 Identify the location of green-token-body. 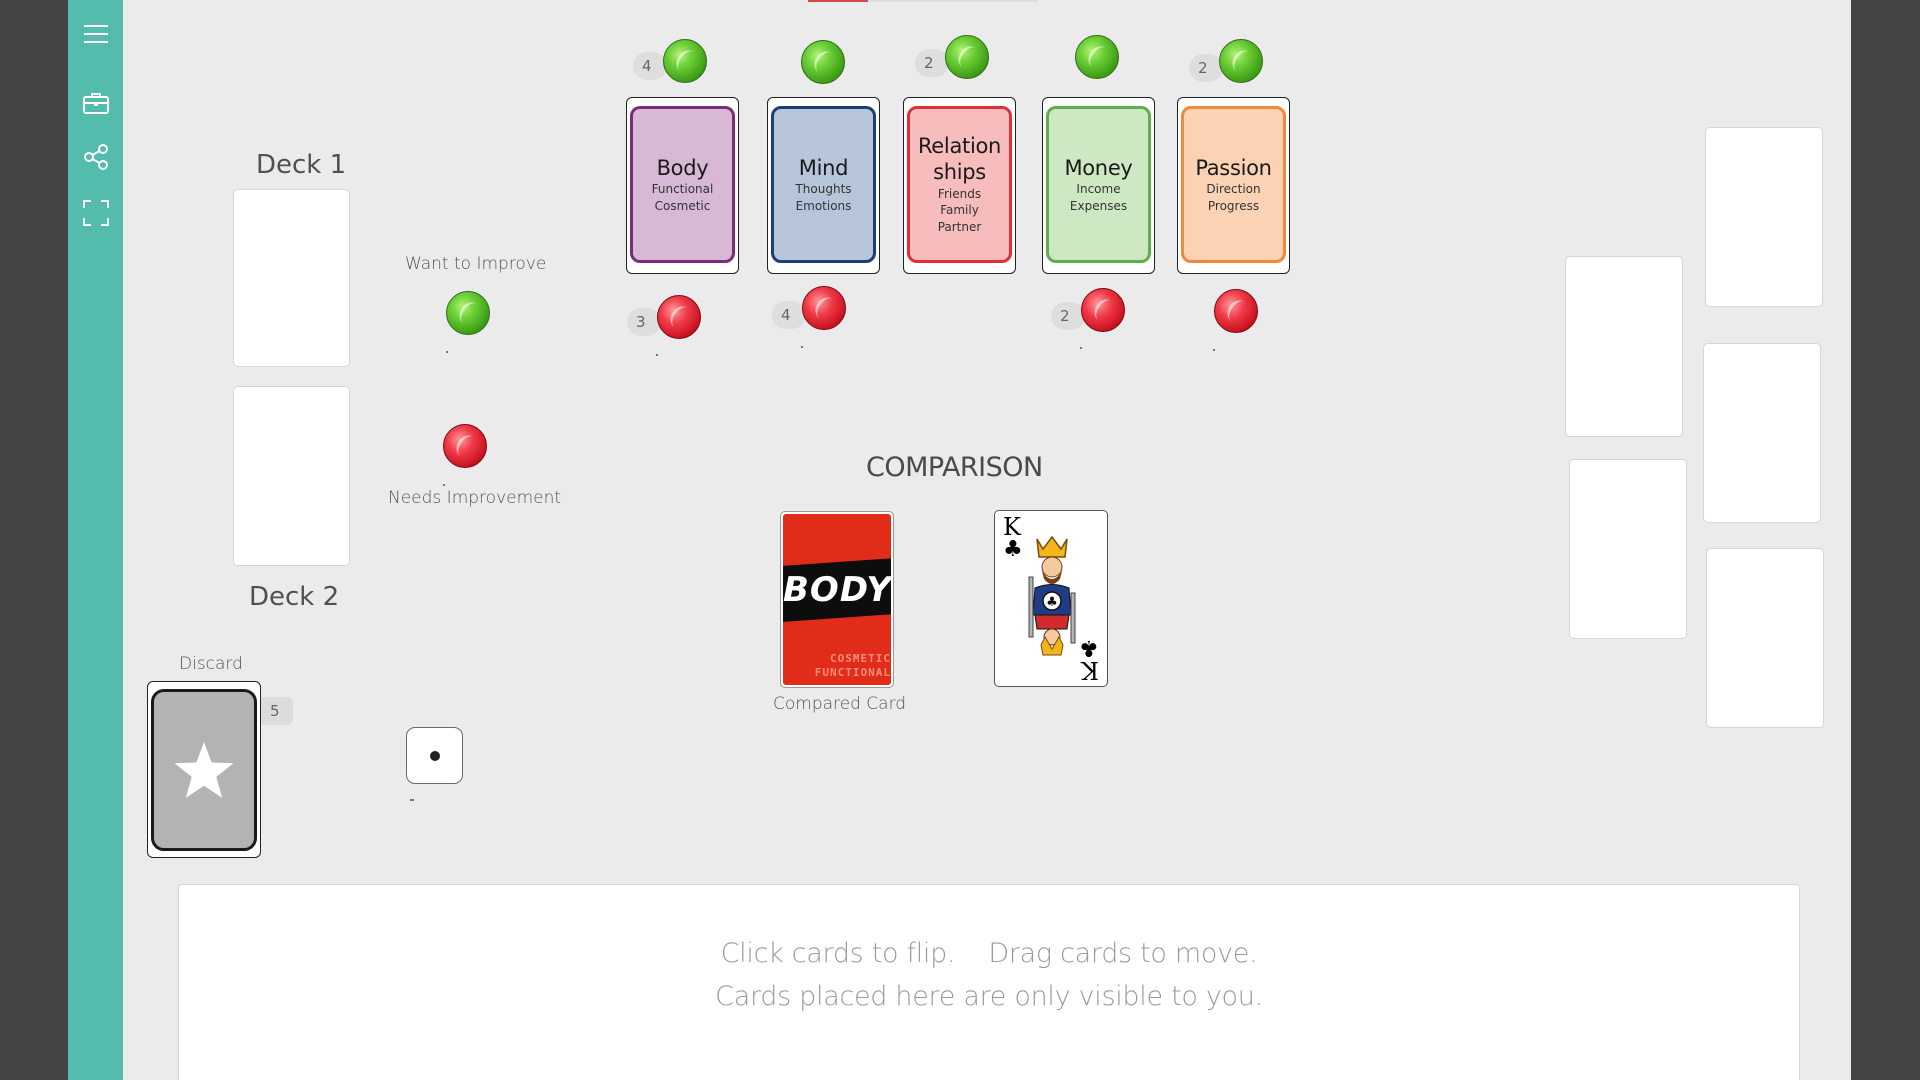
(685, 61).